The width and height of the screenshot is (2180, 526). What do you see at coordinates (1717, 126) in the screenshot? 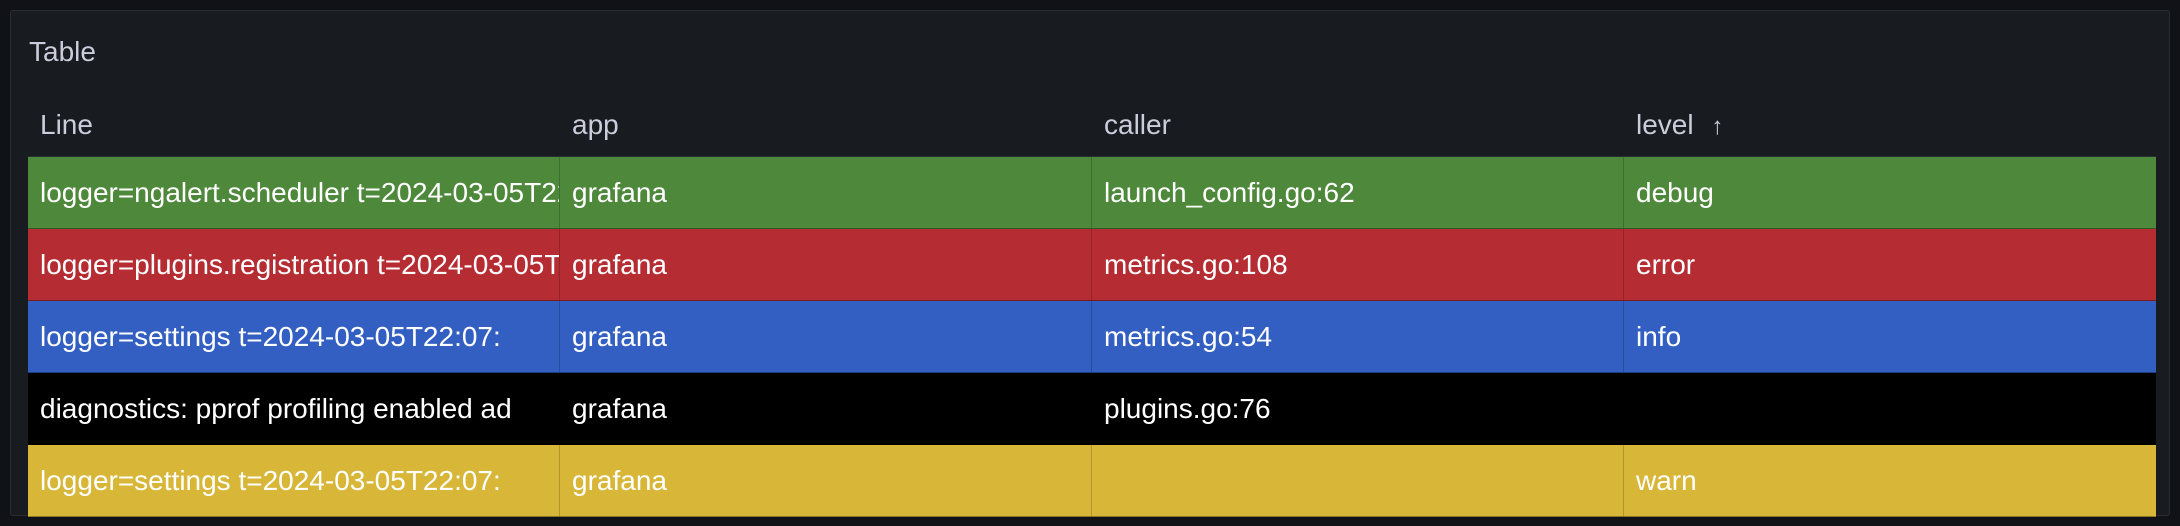
I see `arrow-up-icon: ↑` at bounding box center [1717, 126].